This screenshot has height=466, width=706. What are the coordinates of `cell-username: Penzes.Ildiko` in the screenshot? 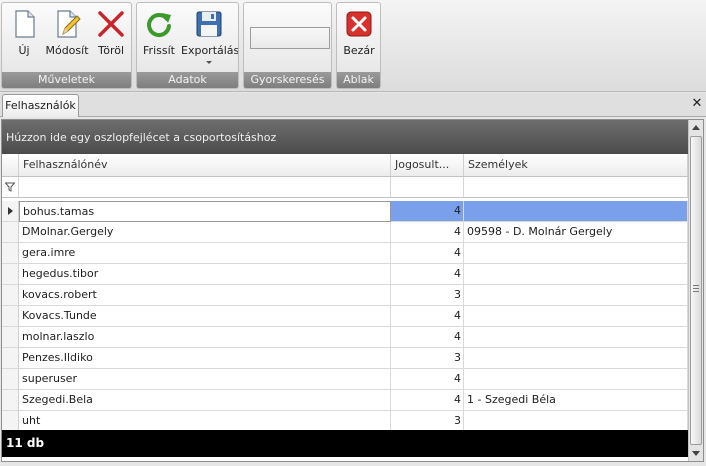 It's located at (205, 358).